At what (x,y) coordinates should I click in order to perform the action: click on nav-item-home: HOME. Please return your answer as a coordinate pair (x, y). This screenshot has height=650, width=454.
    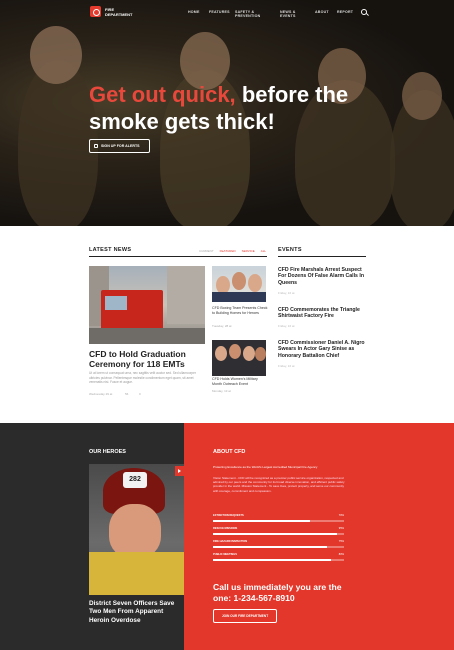
    Looking at the image, I should click on (194, 12).